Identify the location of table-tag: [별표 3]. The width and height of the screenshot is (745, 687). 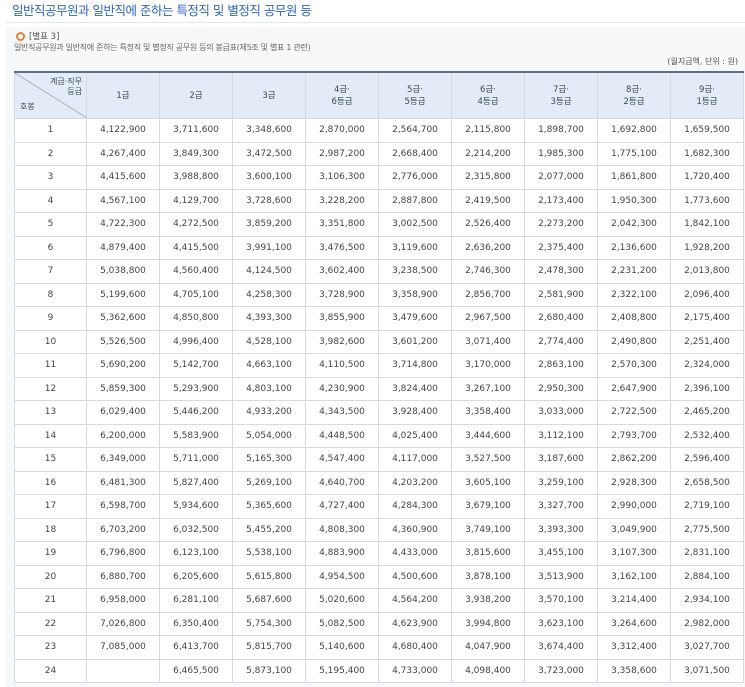
(44, 37).